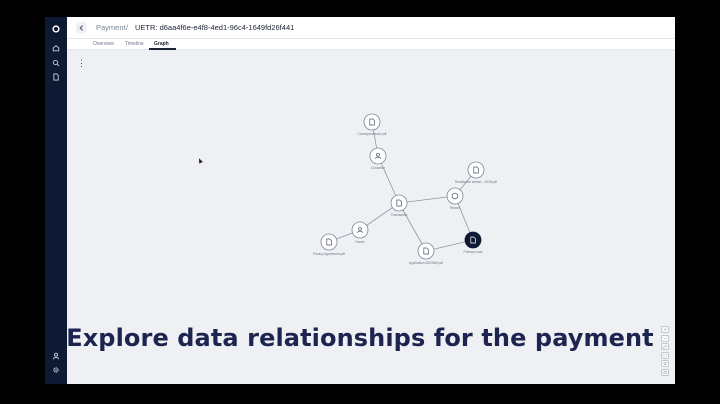 The image size is (720, 404). I want to click on graph-node-label: Record, so click(455, 208).